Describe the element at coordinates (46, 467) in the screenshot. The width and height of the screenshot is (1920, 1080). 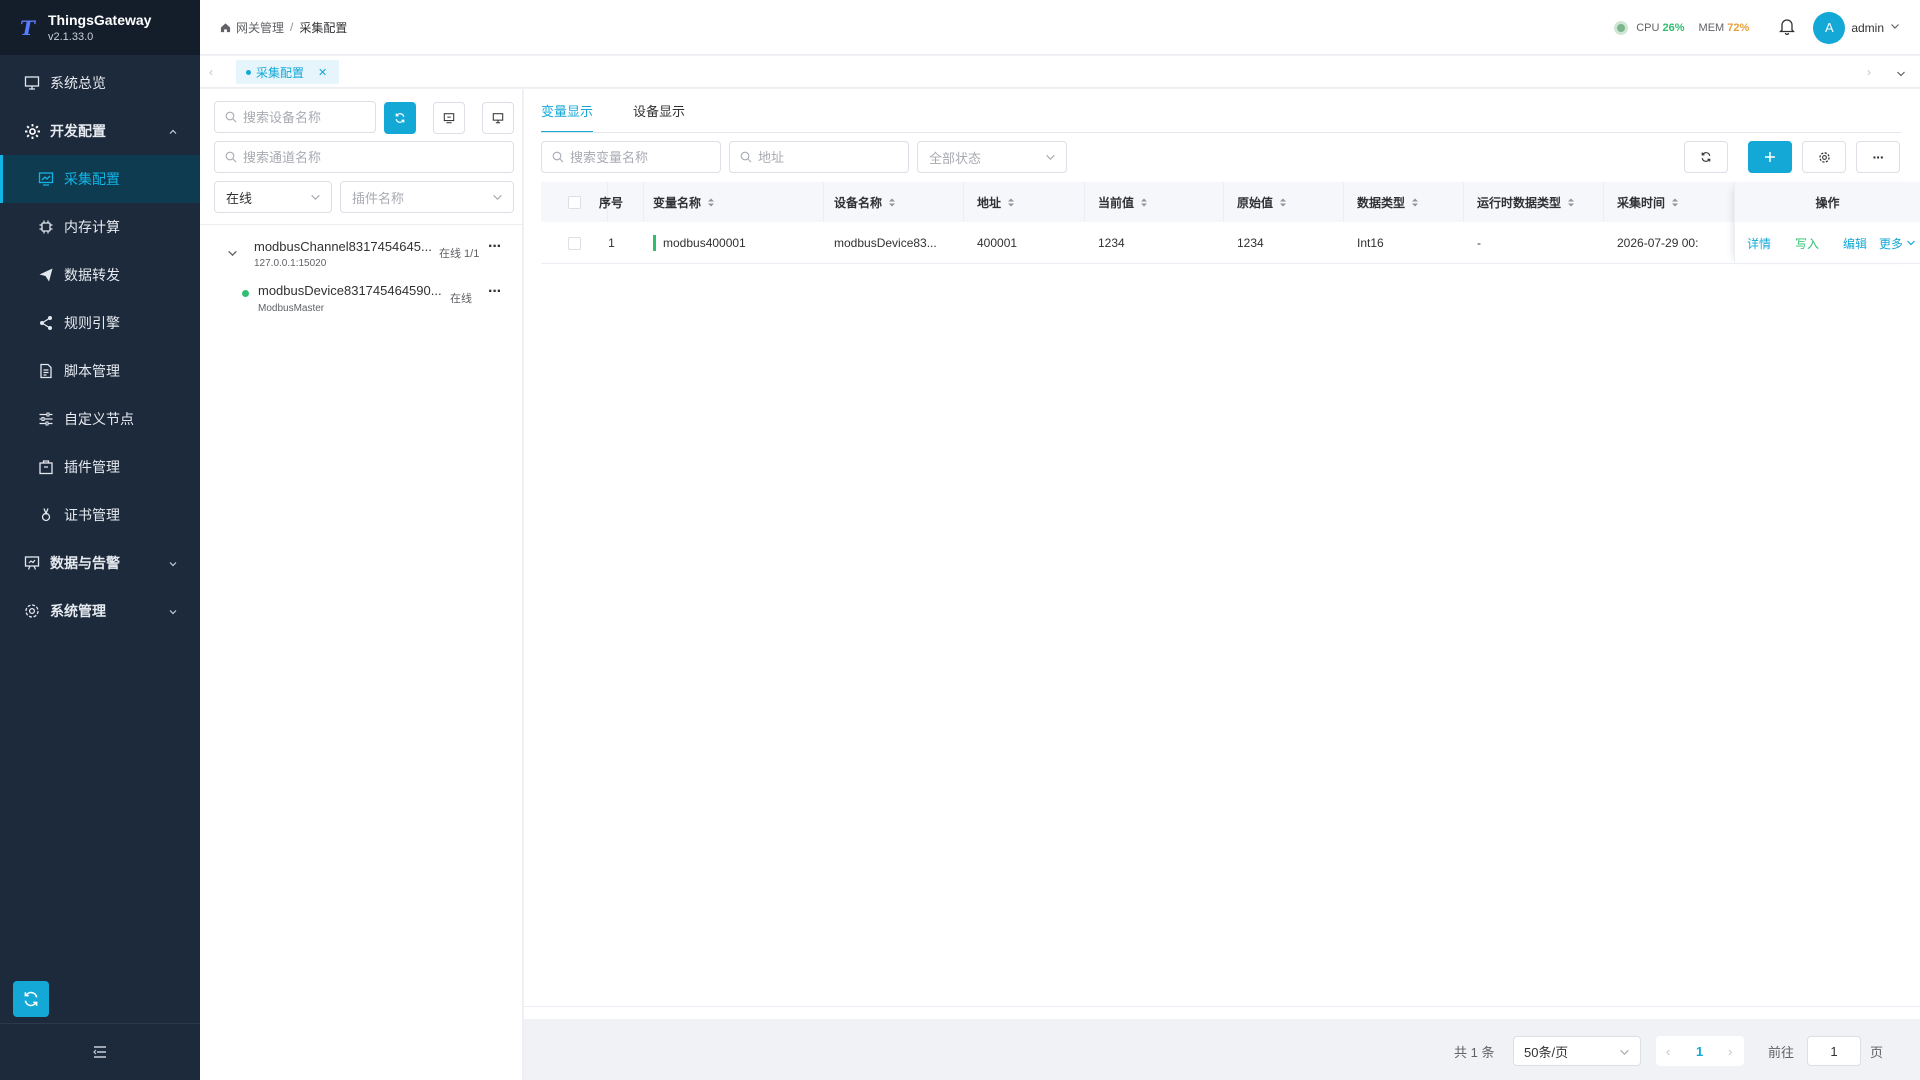
I see `package-icon` at that location.